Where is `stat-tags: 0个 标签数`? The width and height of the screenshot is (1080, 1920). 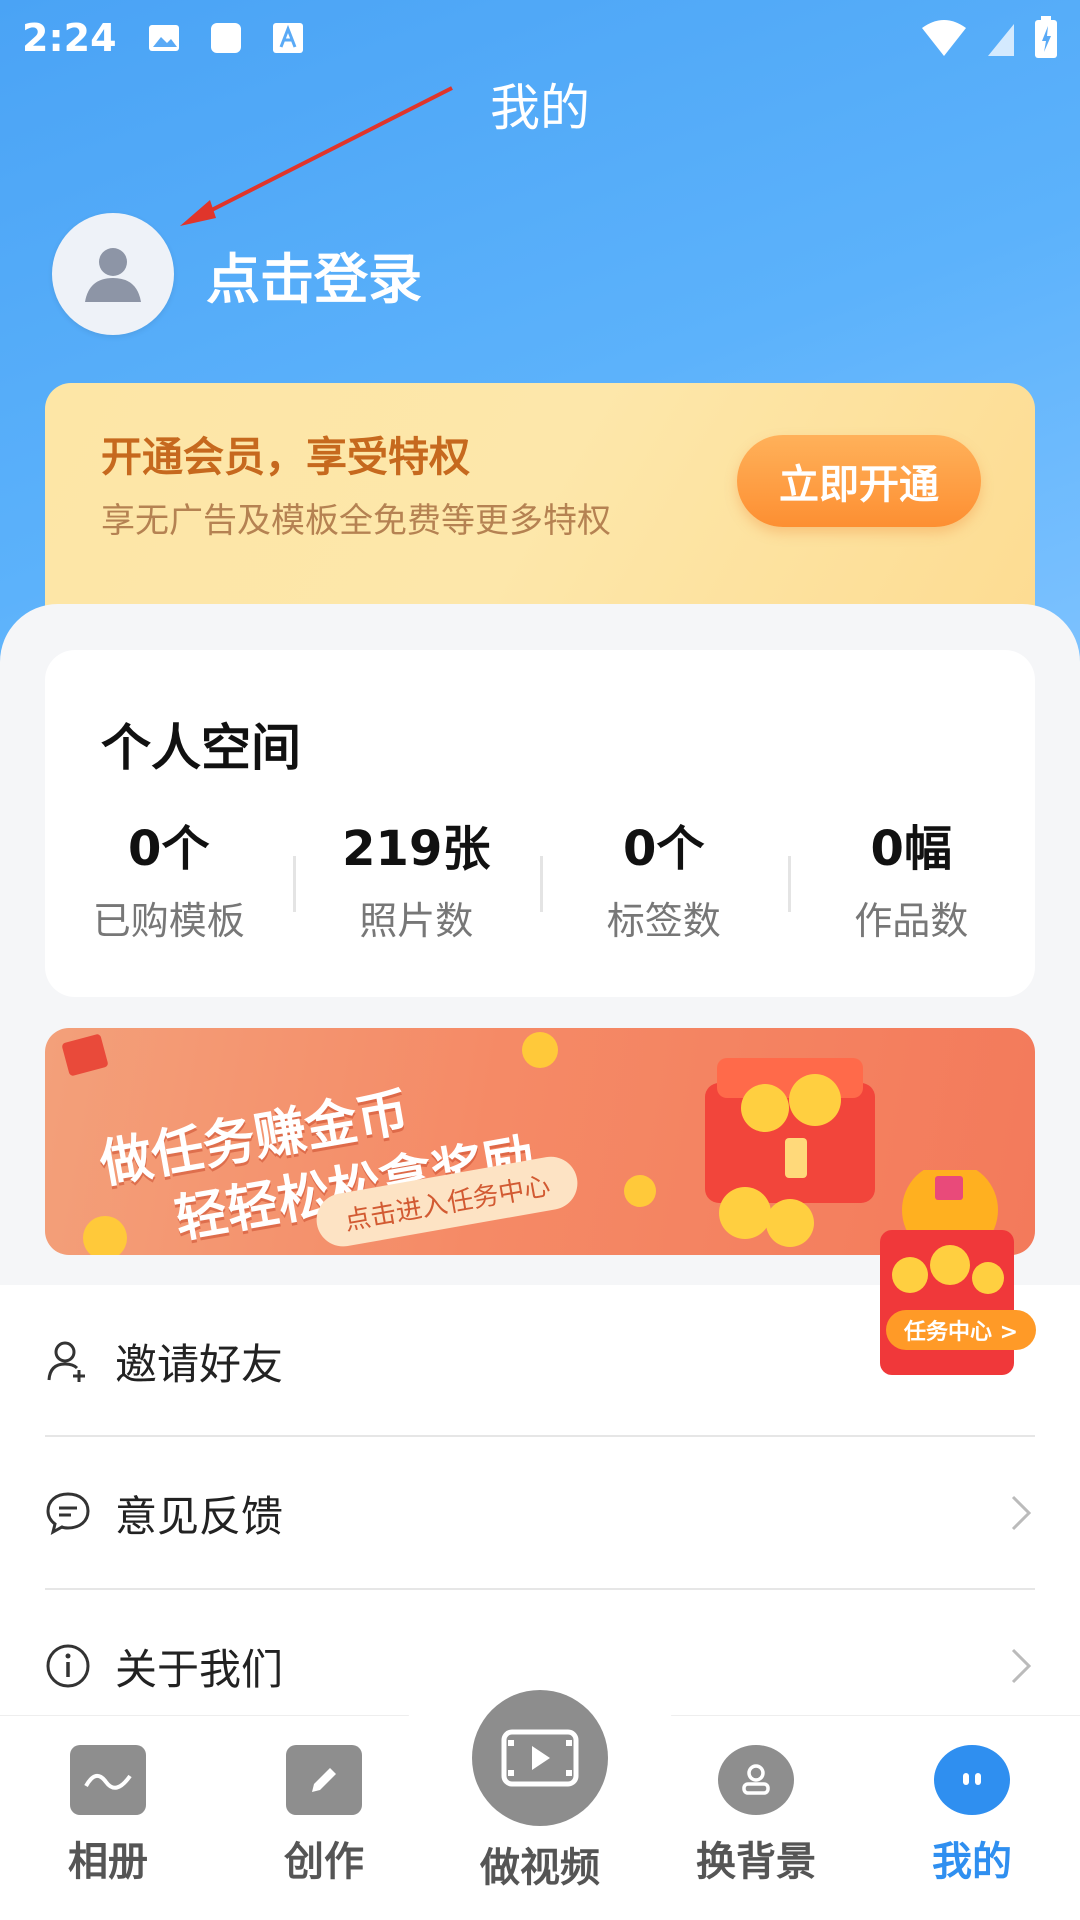
stat-tags: 0个 标签数 is located at coordinates (664, 882).